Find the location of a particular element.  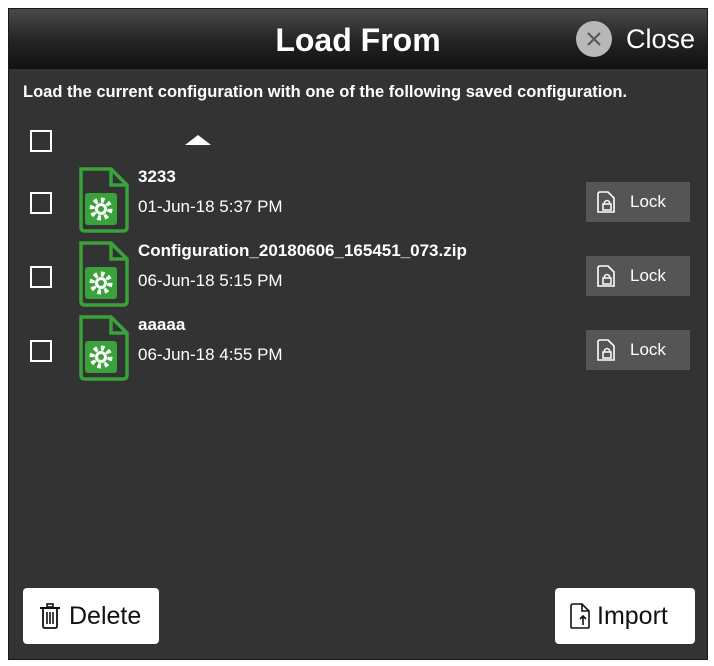

close-button: Close is located at coordinates (635, 39).